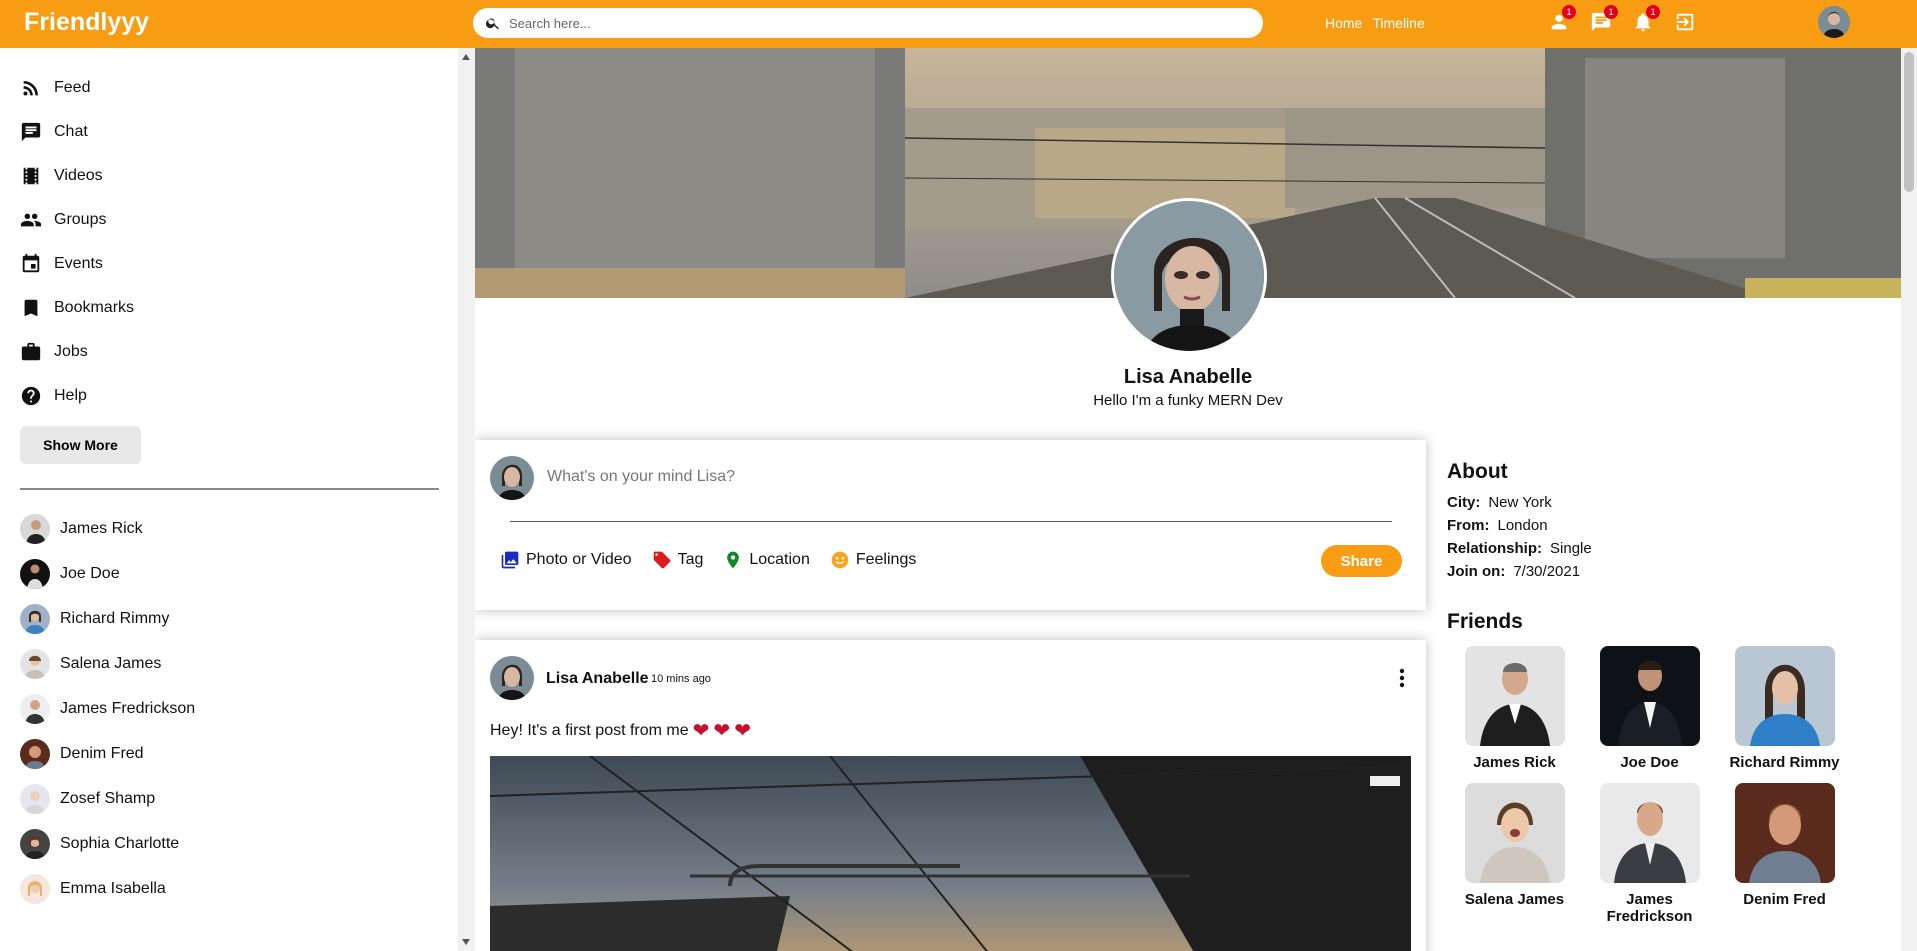 Image resolution: width=1917 pixels, height=951 pixels. I want to click on event-icon, so click(31, 263).